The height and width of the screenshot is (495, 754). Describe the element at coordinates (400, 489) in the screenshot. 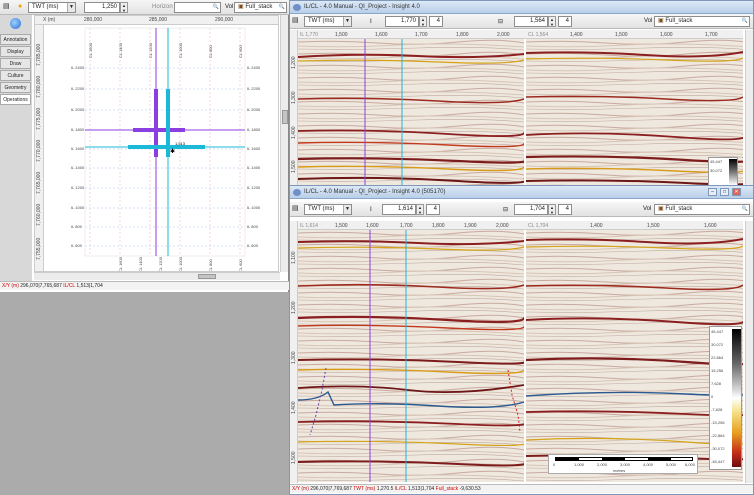

I see `status-ilcl-label: IL/CL` at that location.